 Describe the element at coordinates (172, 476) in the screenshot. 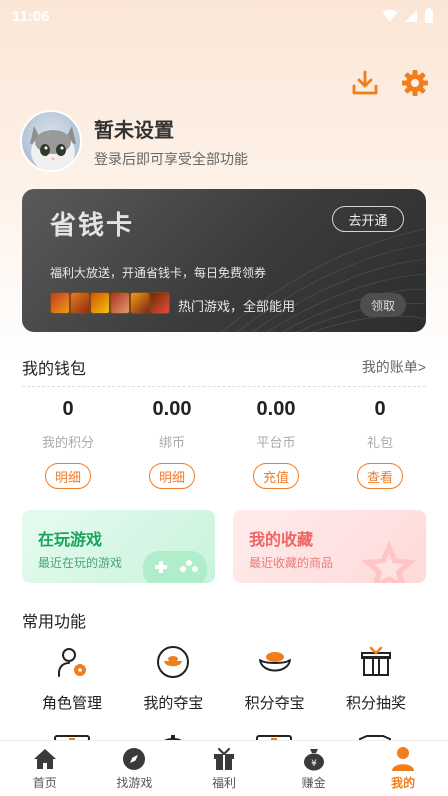

I see `bound-coin-detail-button: 明细` at that location.